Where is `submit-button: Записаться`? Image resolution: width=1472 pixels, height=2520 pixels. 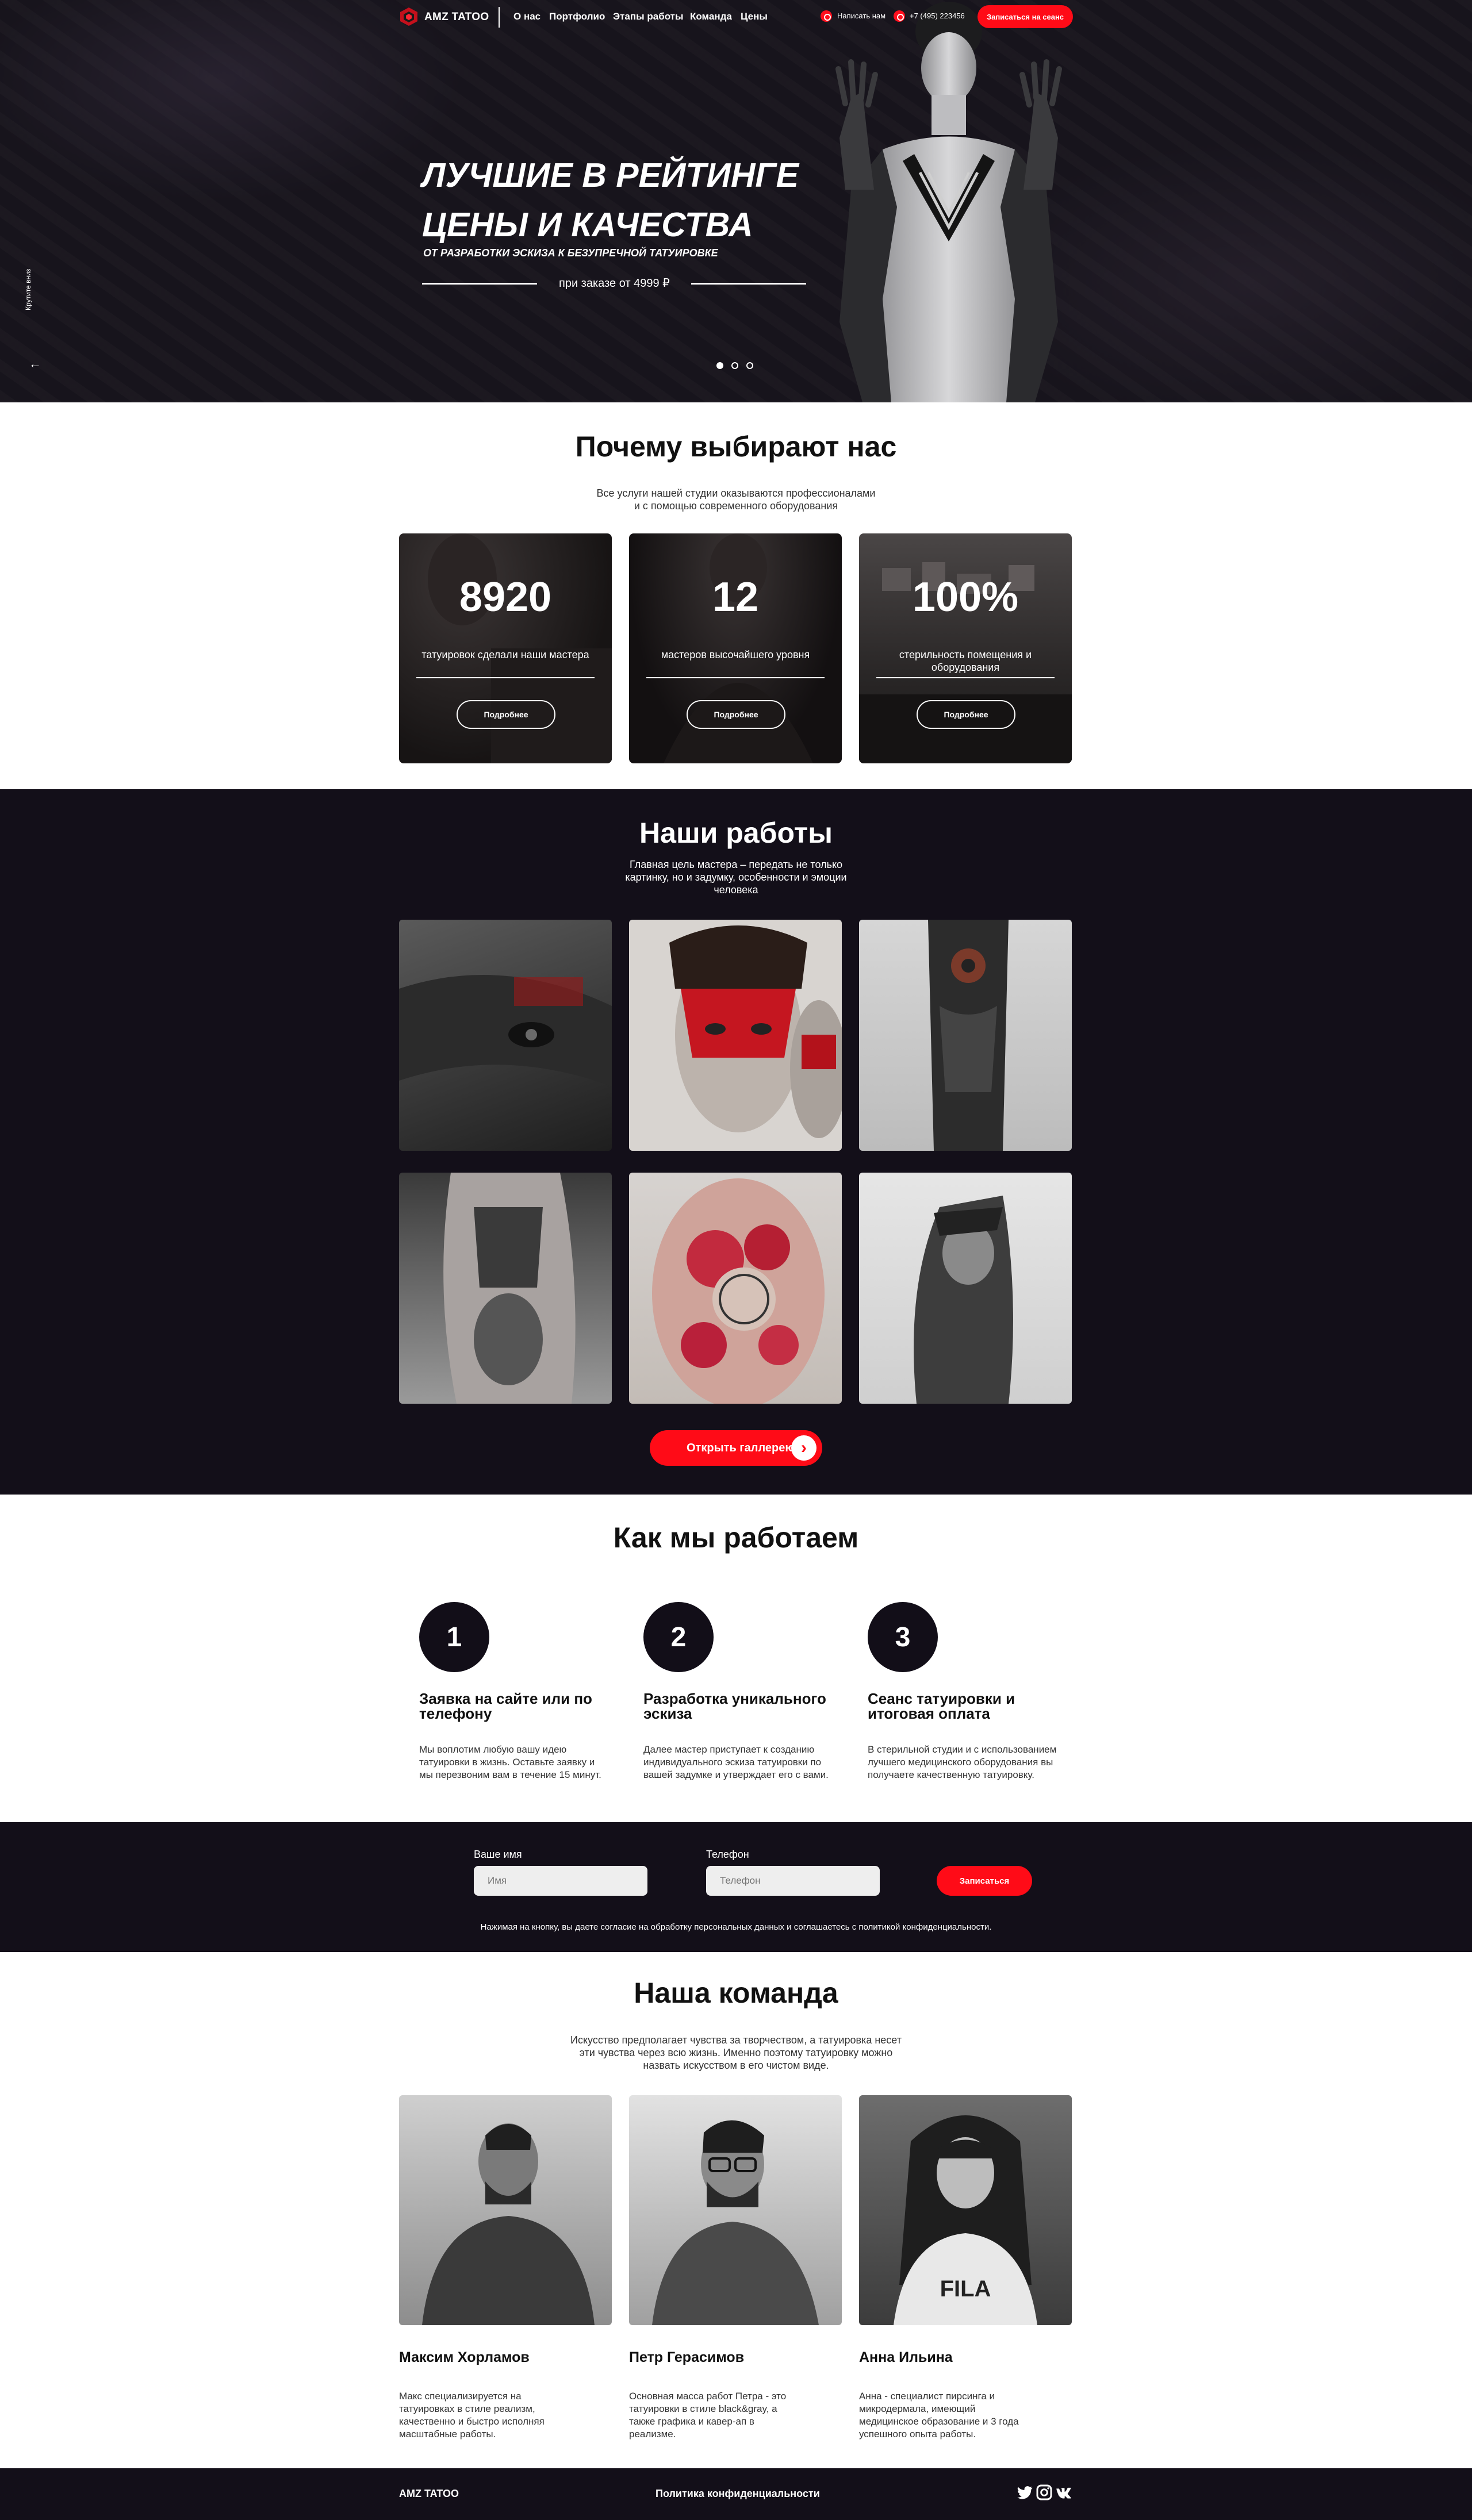
submit-button: Записаться is located at coordinates (984, 1881).